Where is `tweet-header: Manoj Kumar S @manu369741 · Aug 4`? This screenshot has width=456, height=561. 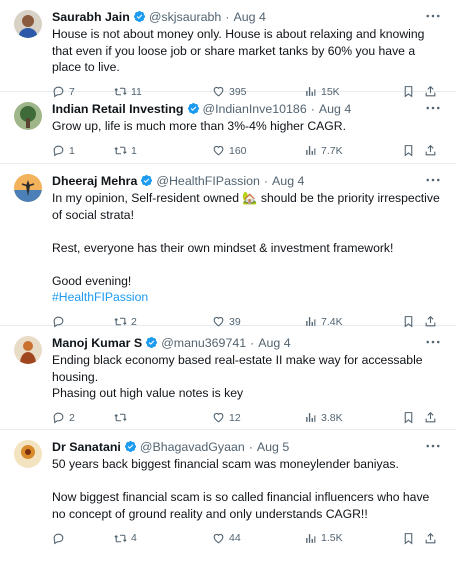 tweet-header: Manoj Kumar S @manu369741 · Aug 4 is located at coordinates (248, 342).